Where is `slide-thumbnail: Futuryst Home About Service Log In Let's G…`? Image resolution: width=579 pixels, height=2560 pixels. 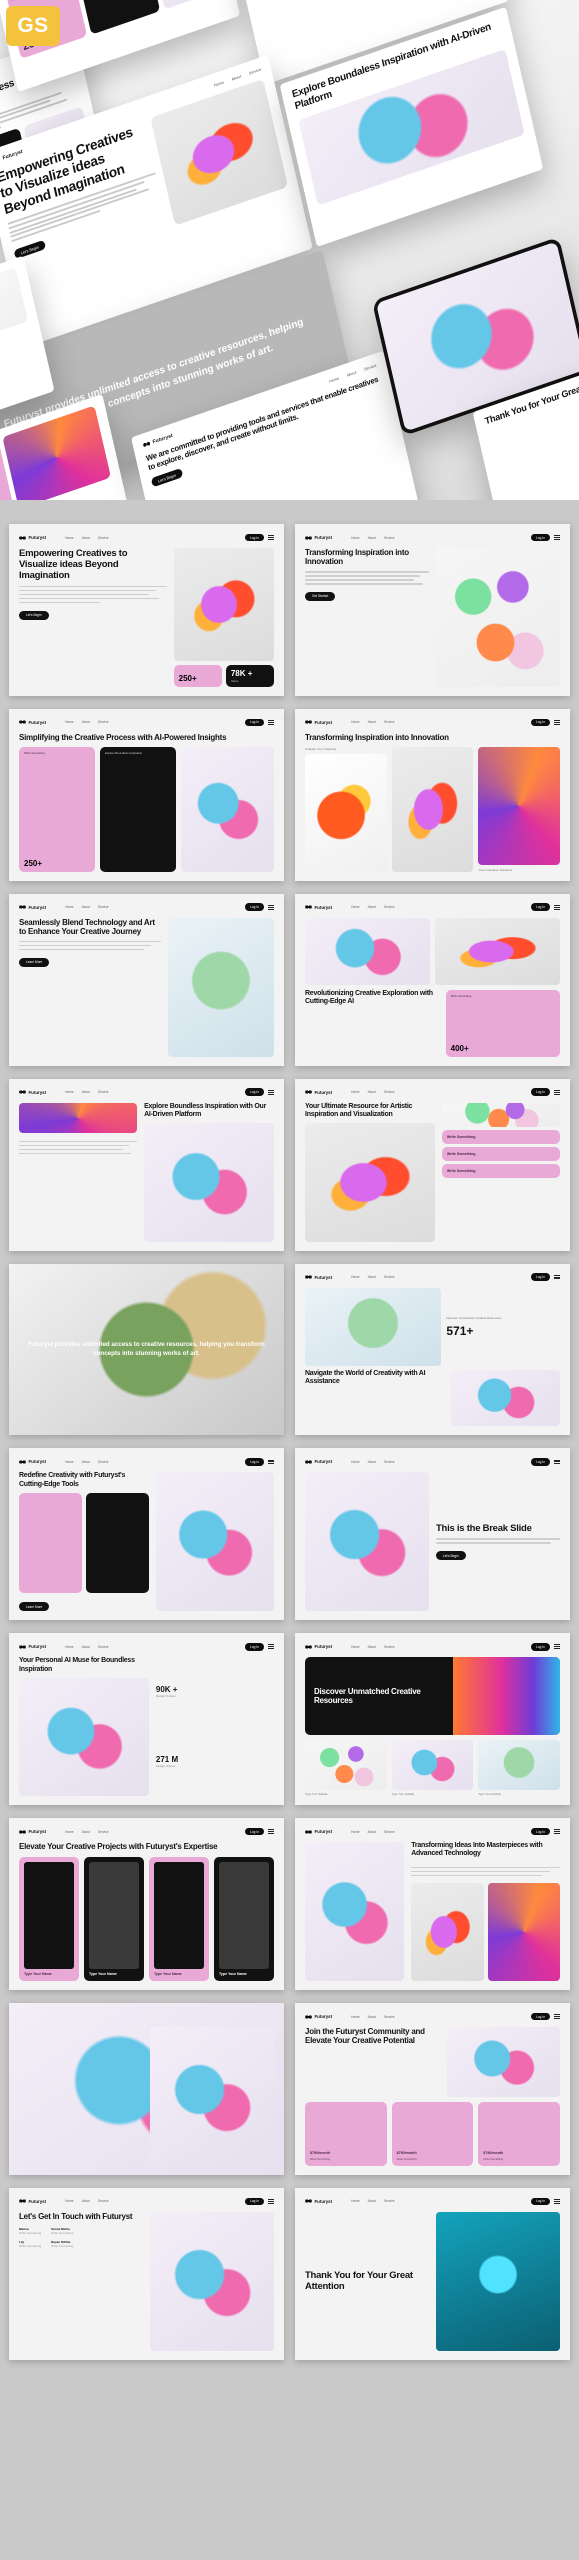
slide-thumbnail: Futuryst Home About Service Log In Let's G… is located at coordinates (146, 2273).